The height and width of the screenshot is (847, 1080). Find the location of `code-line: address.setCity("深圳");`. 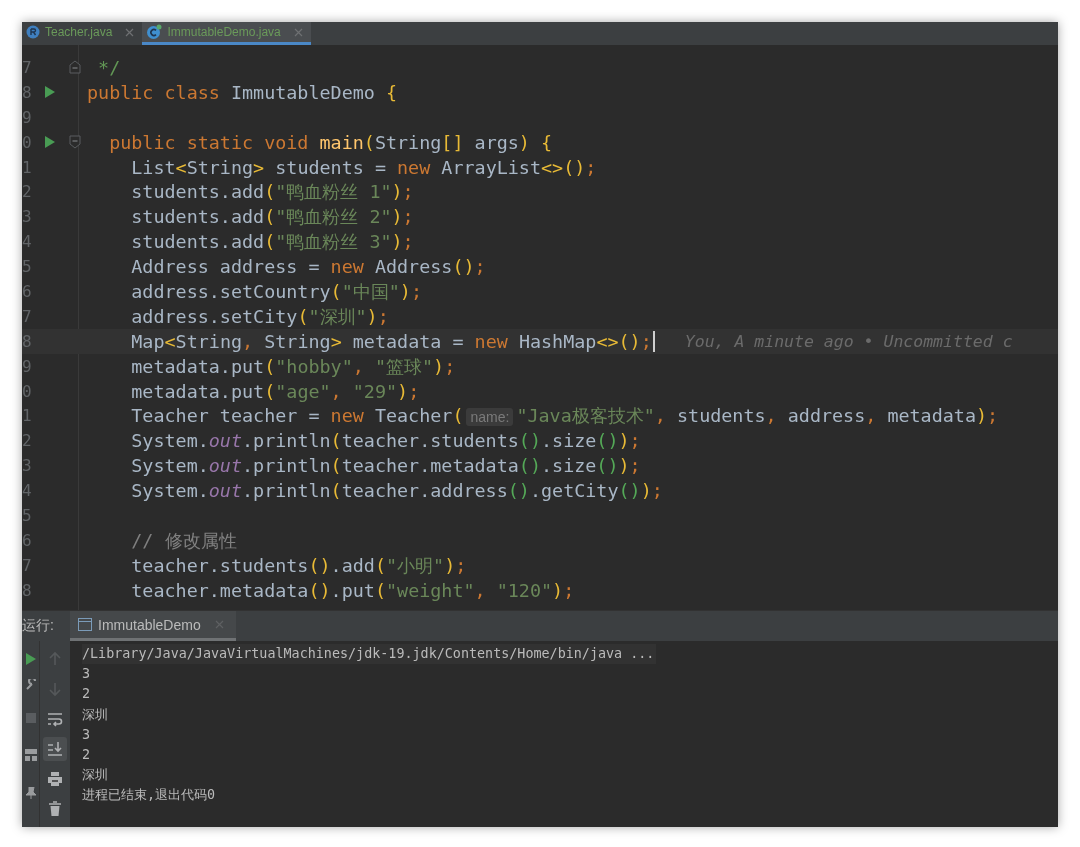

code-line: address.setCity("深圳"); is located at coordinates (259, 316).